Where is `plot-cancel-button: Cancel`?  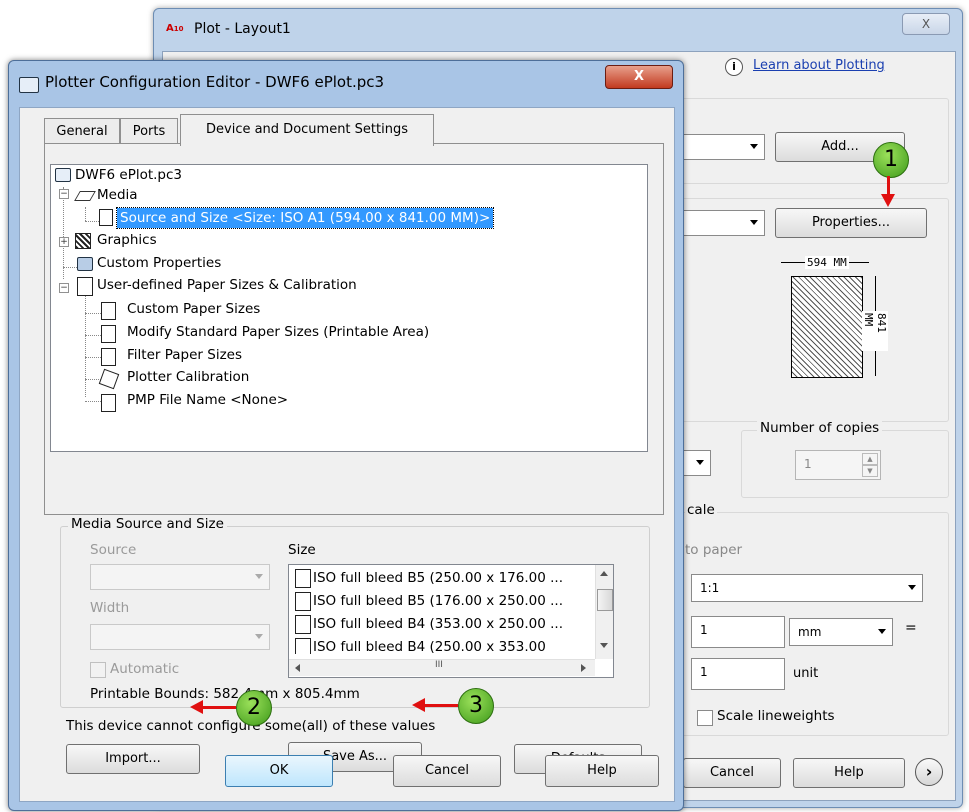 plot-cancel-button: Cancel is located at coordinates (732, 773).